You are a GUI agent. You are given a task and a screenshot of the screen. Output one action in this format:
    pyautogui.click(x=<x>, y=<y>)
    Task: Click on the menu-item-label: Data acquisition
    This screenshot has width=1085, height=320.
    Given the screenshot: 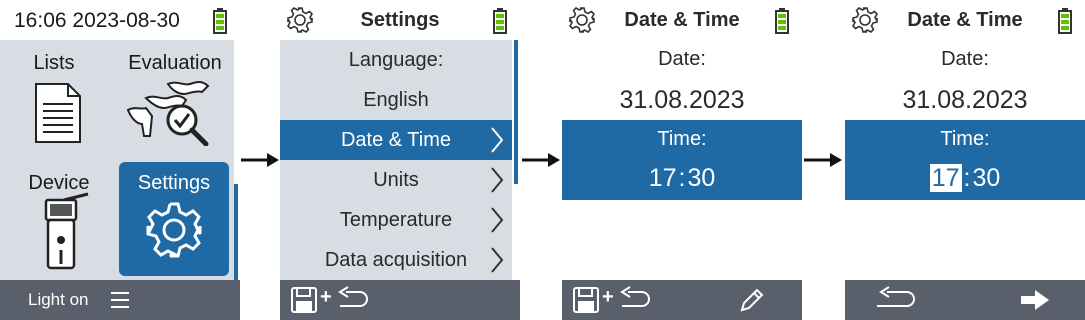 What is the action you would take?
    pyautogui.click(x=396, y=260)
    